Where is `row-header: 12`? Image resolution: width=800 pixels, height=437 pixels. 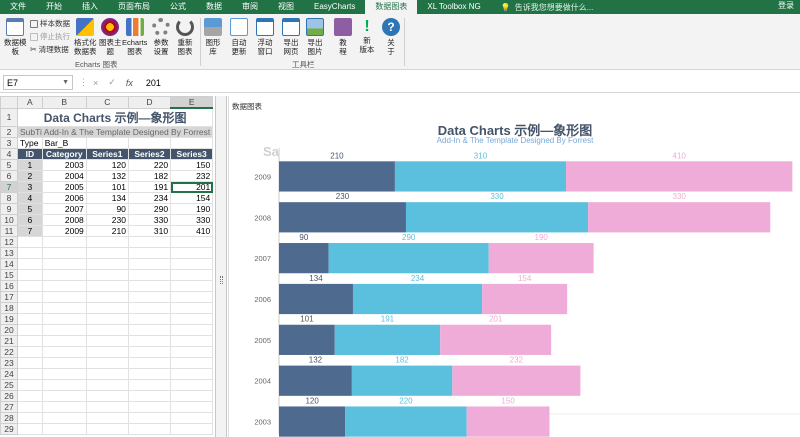 row-header: 12 is located at coordinates (9, 242).